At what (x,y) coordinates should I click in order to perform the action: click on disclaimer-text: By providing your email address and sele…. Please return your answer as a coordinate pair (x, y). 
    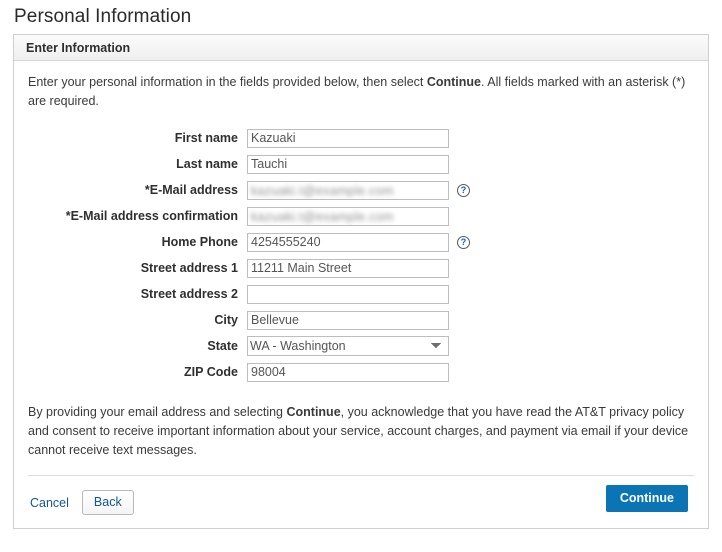
    Looking at the image, I should click on (361, 431).